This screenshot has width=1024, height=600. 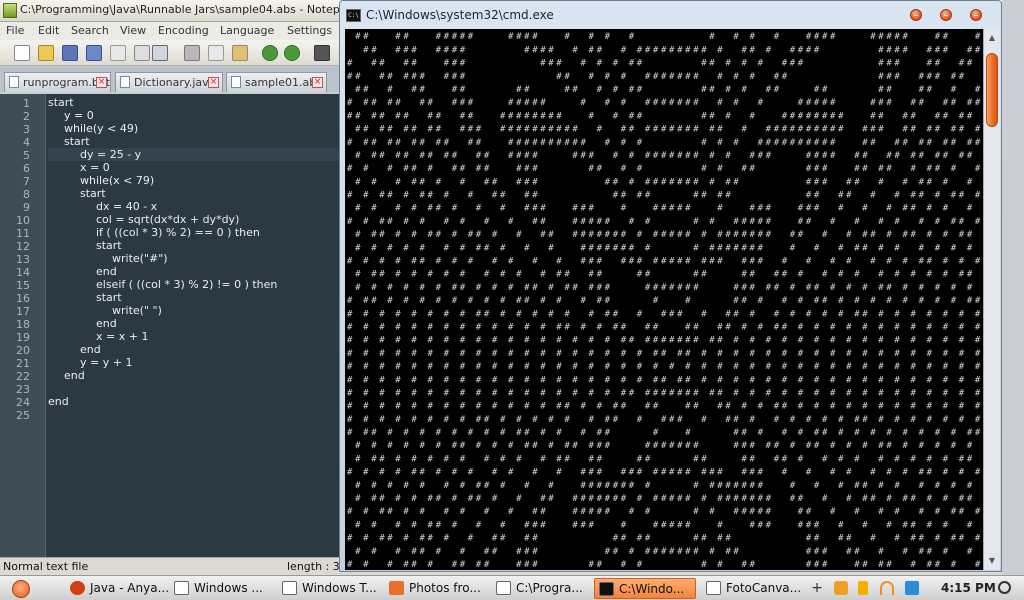 What do you see at coordinates (992, 38) in the screenshot?
I see `scroll-up-icon: ▲` at bounding box center [992, 38].